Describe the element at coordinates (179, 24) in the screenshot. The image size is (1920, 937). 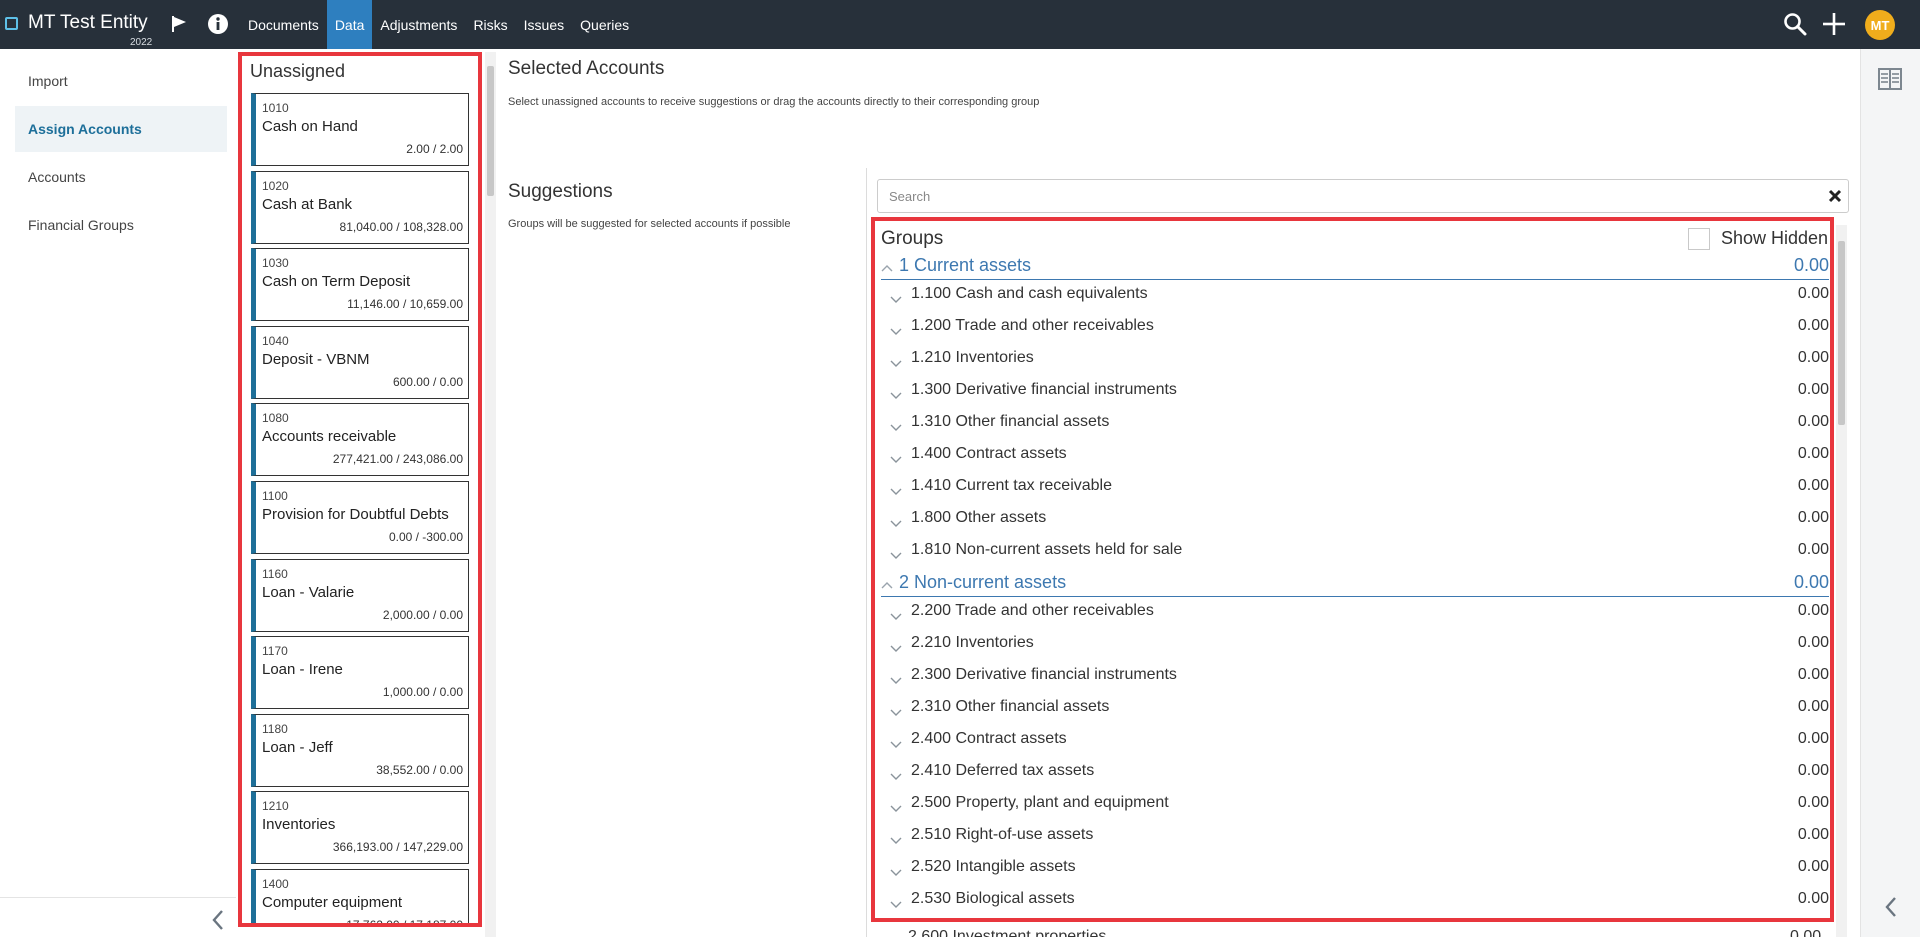
I see `flag-icon` at that location.